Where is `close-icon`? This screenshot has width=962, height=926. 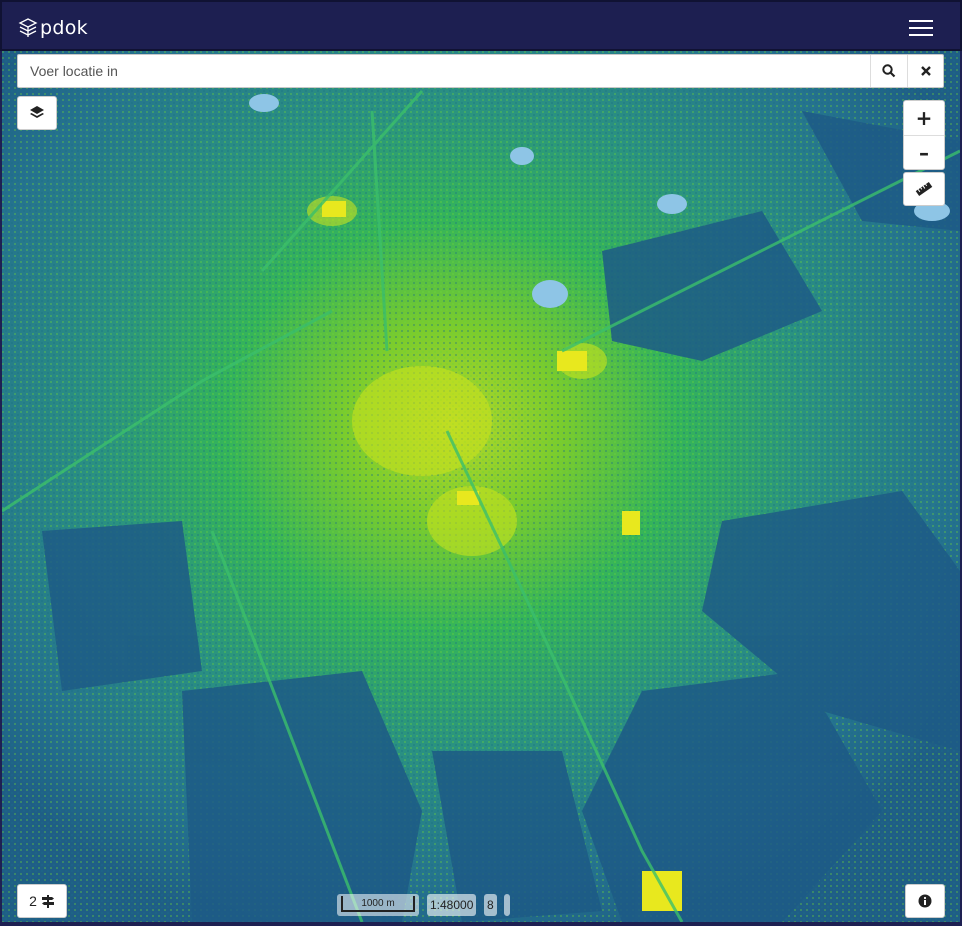
close-icon is located at coordinates (926, 71).